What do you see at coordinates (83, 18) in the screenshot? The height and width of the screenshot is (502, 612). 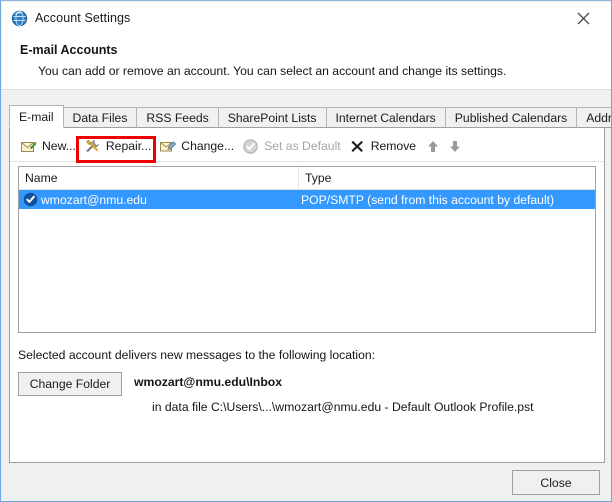 I see `window-title: Account Settings` at bounding box center [83, 18].